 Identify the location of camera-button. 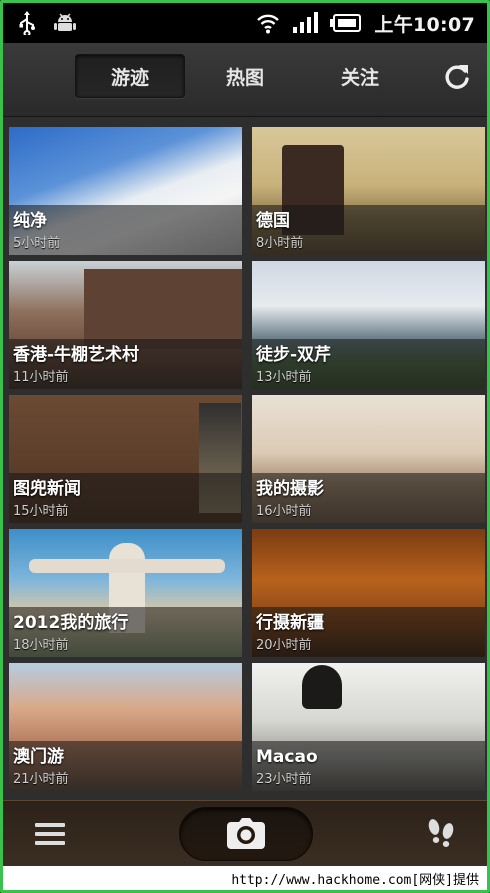
(246, 834).